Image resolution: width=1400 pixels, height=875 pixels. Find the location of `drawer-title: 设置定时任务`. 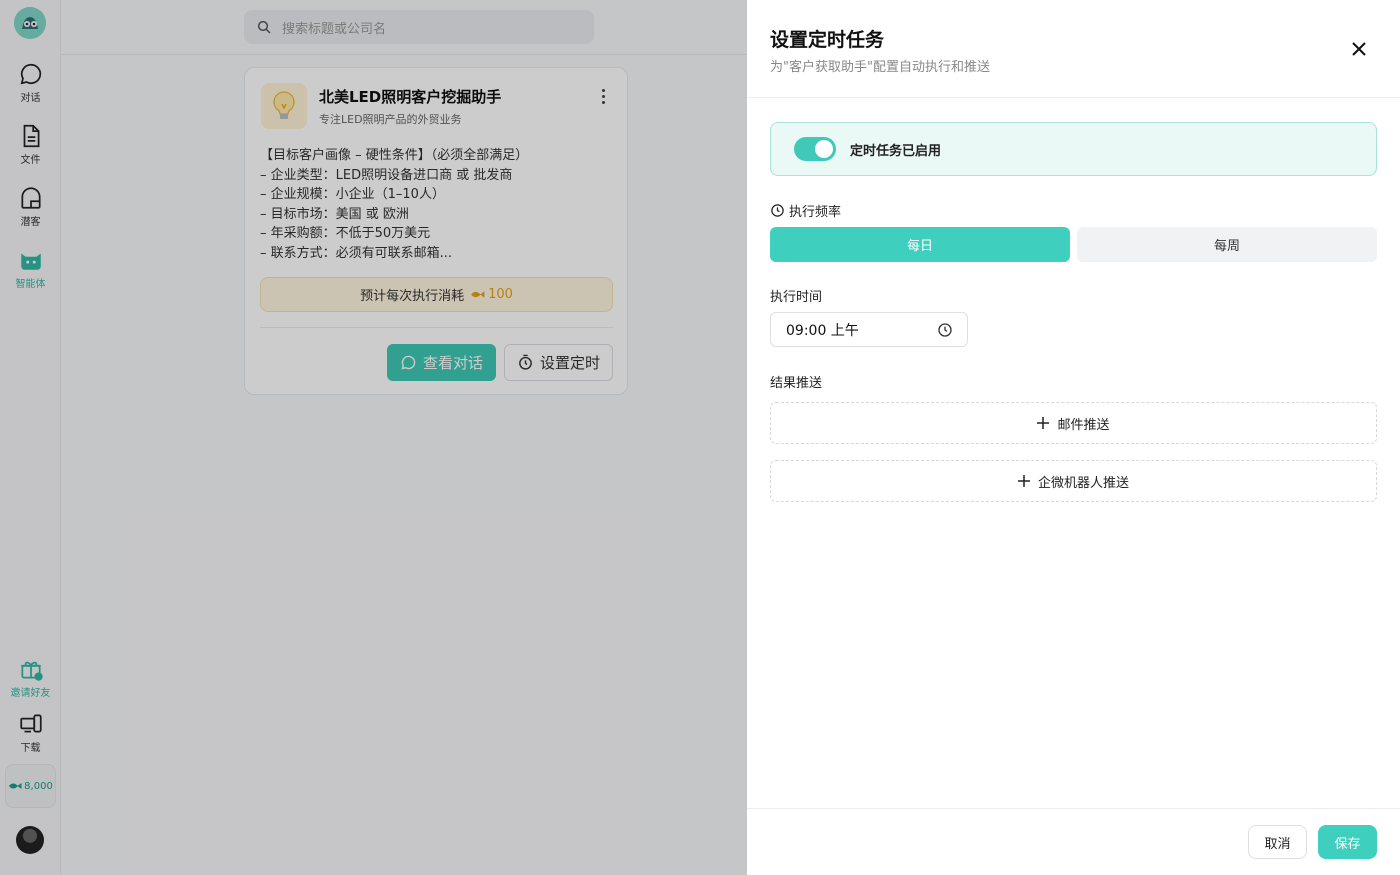

drawer-title: 设置定时任务 is located at coordinates (827, 40).